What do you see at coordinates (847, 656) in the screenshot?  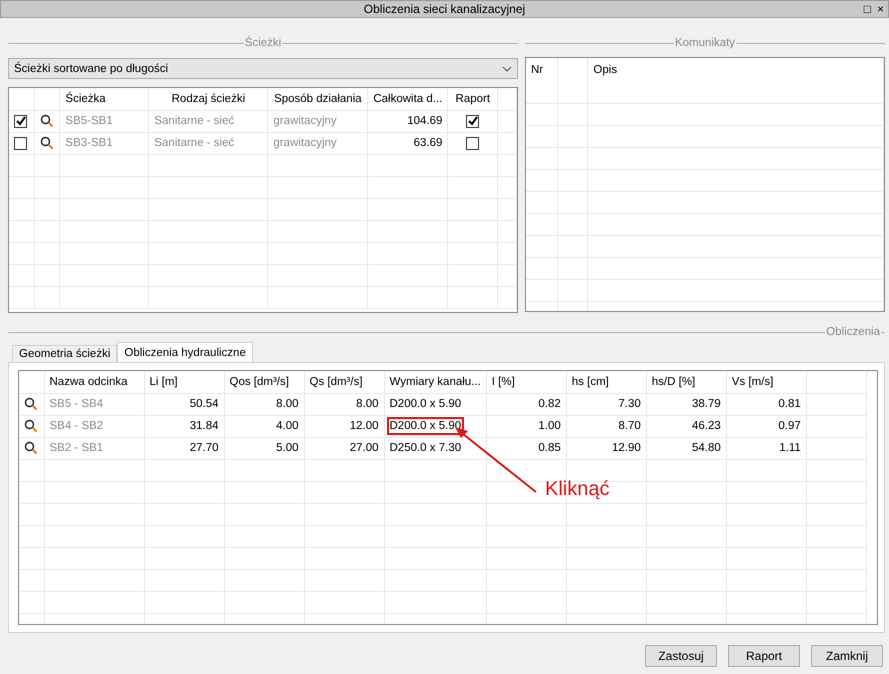 I see `dialog-button: Zamknij` at bounding box center [847, 656].